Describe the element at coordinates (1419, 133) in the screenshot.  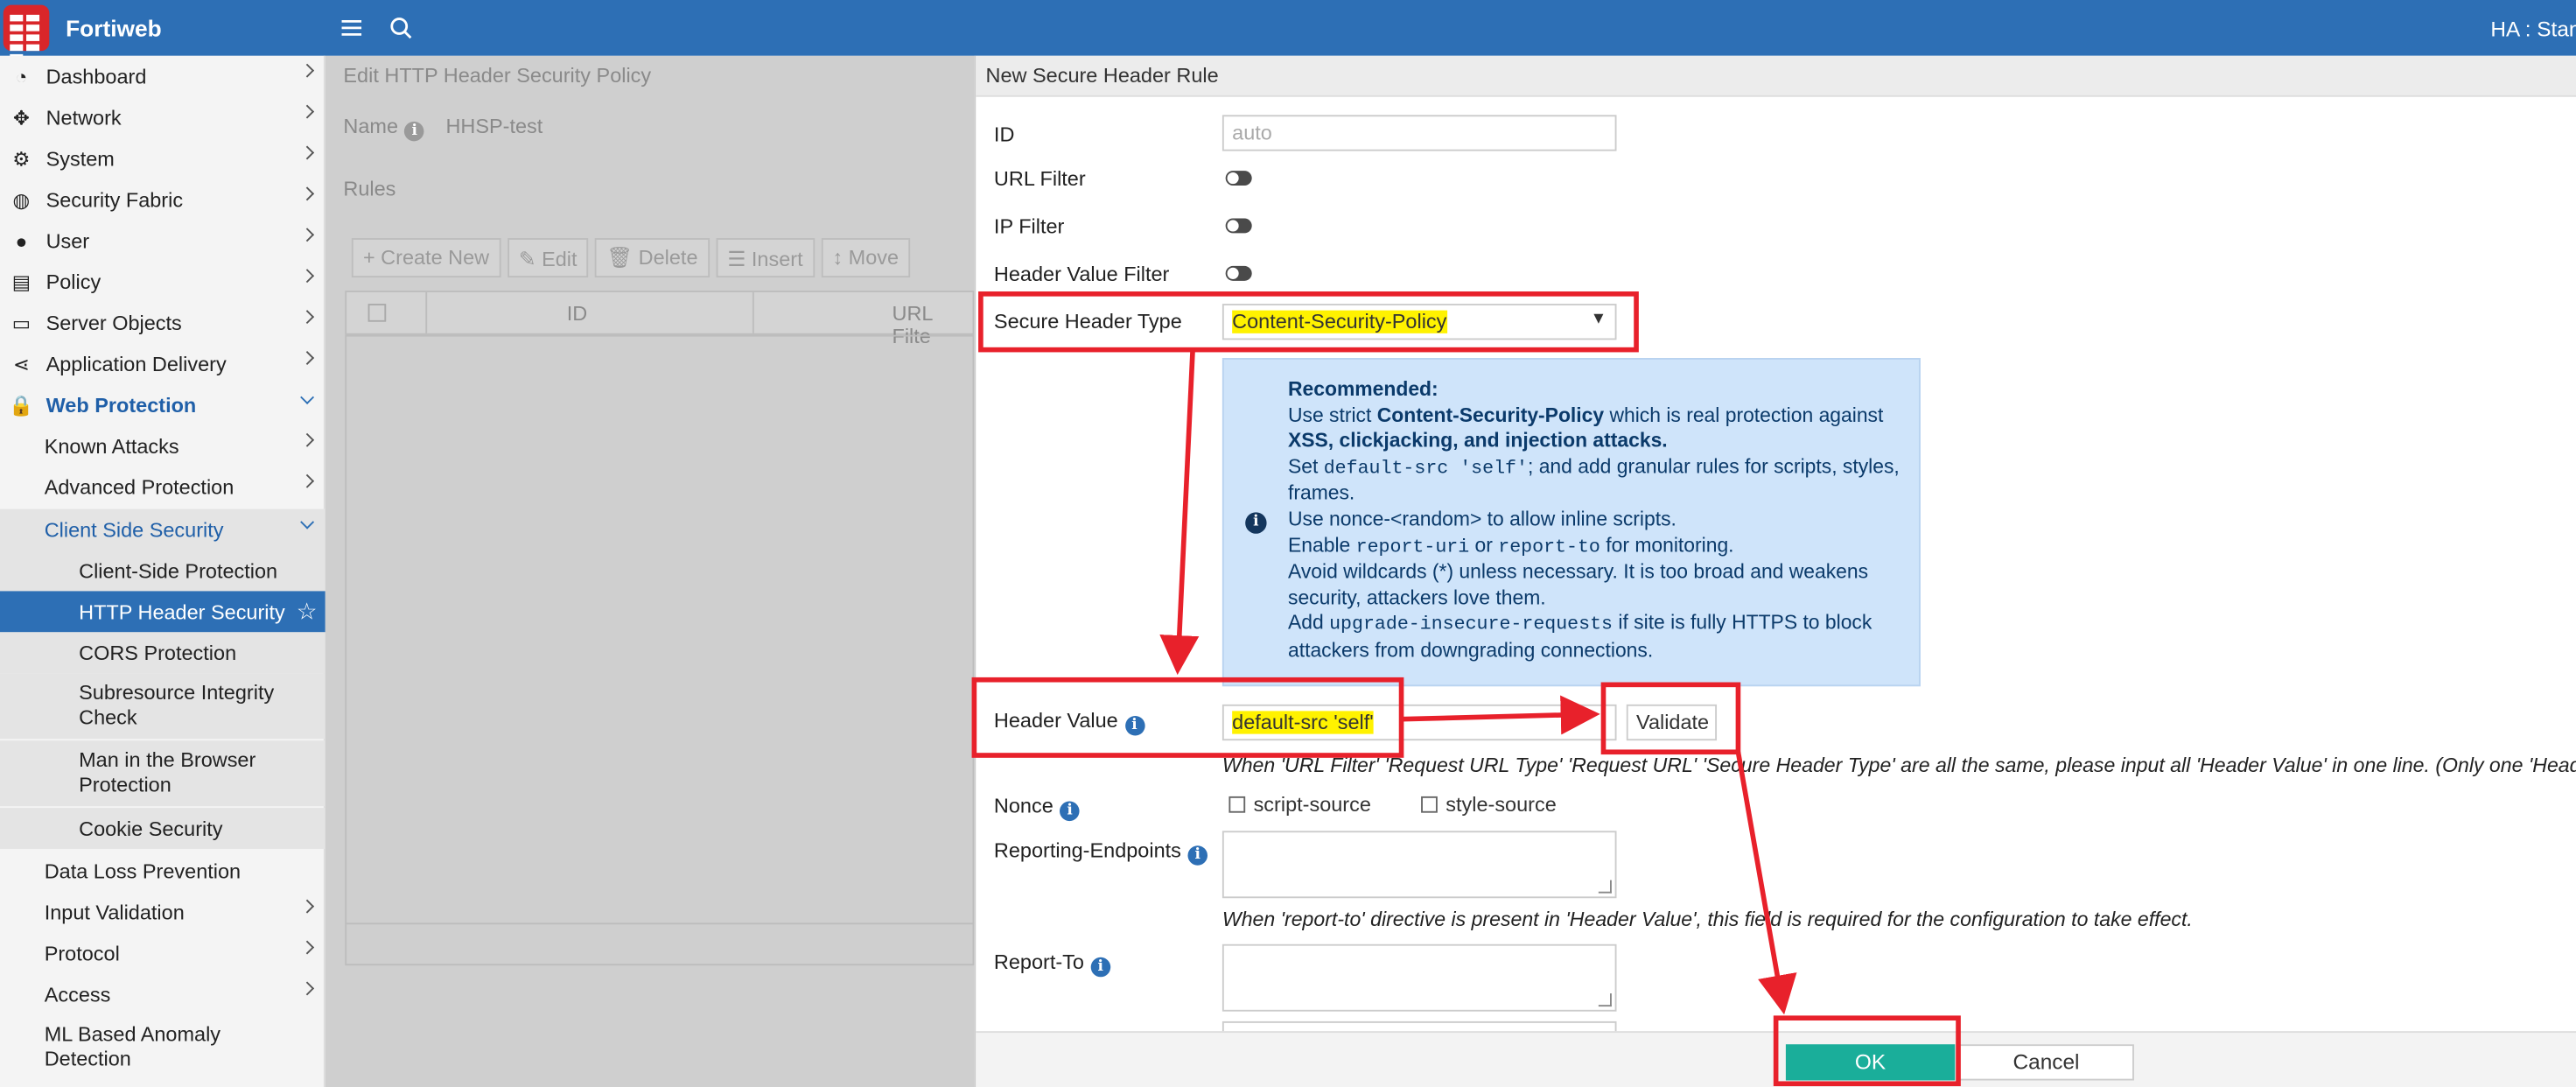
I see `id-input: auto` at that location.